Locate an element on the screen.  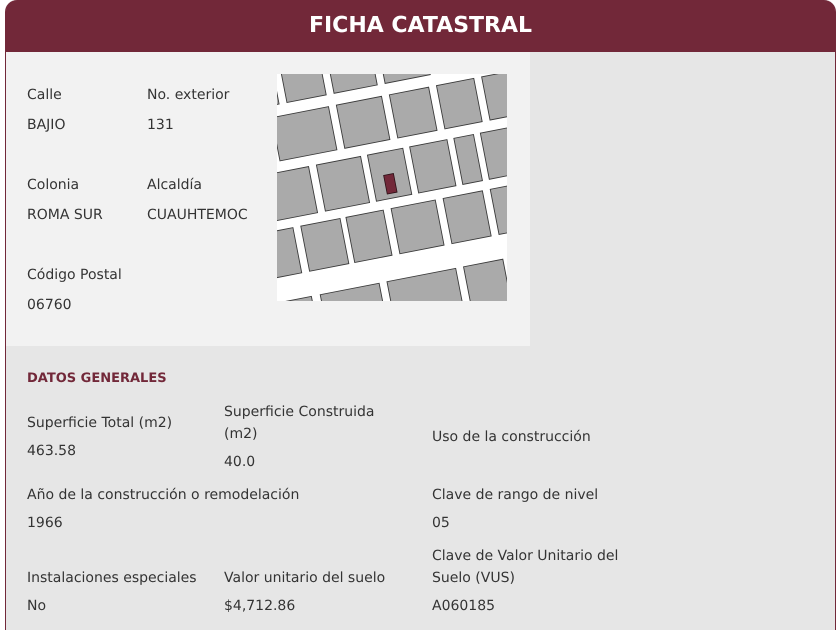
field-label: Colonia is located at coordinates (53, 185).